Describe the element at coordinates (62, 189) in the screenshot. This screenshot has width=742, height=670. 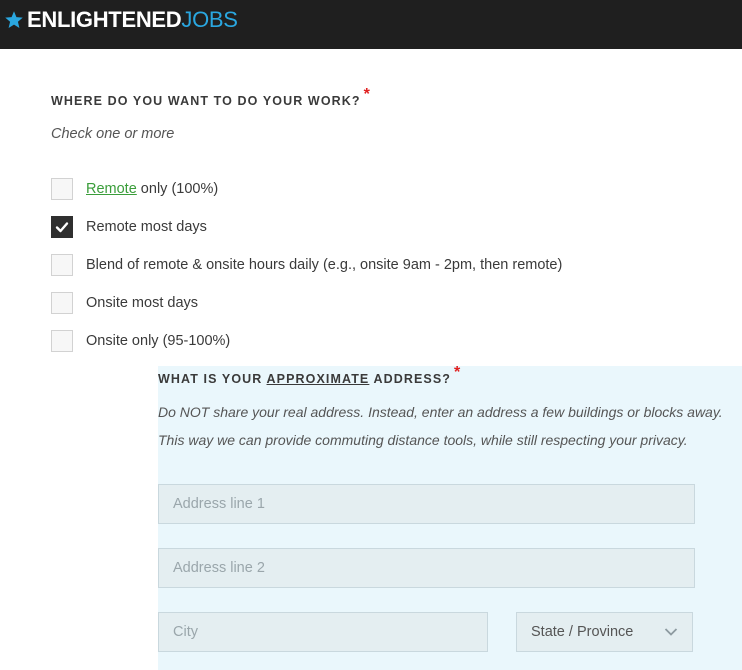
I see `checkbox-remote-only` at that location.